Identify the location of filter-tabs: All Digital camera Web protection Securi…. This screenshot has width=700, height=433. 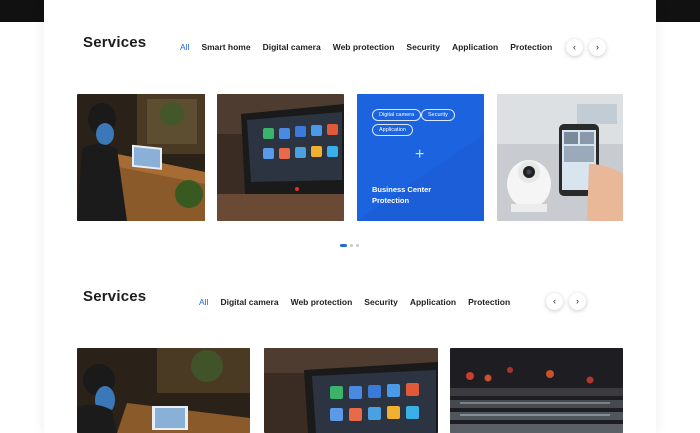
(360, 302).